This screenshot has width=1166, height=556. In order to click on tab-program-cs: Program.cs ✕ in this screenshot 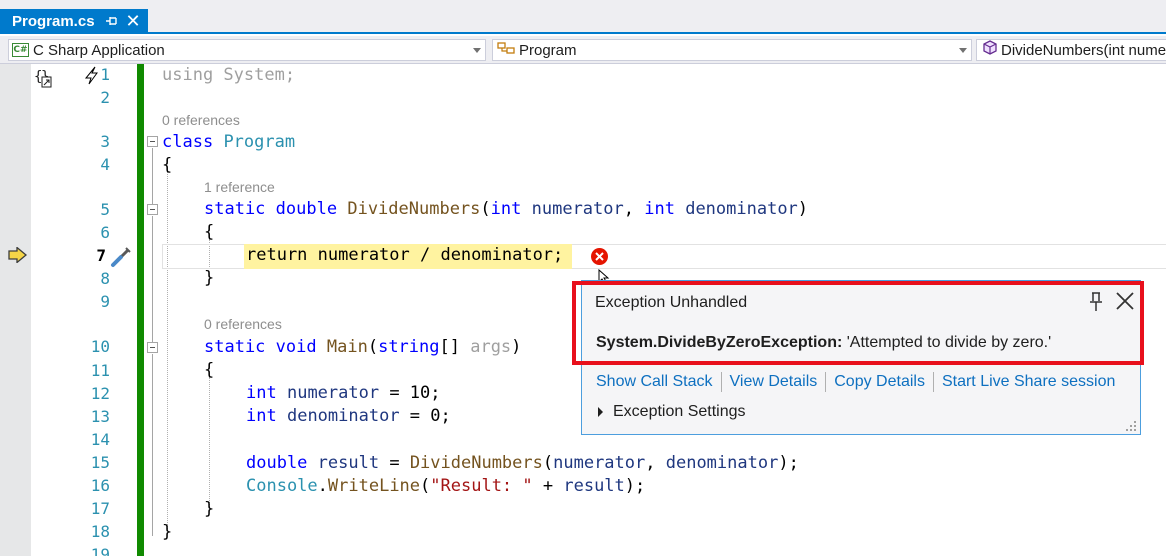, I will do `click(74, 21)`.